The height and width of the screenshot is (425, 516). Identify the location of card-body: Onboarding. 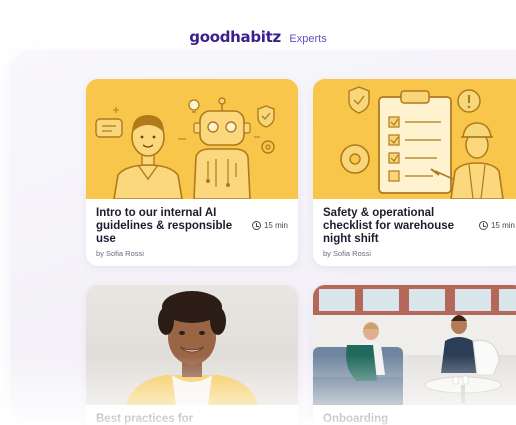
(414, 415).